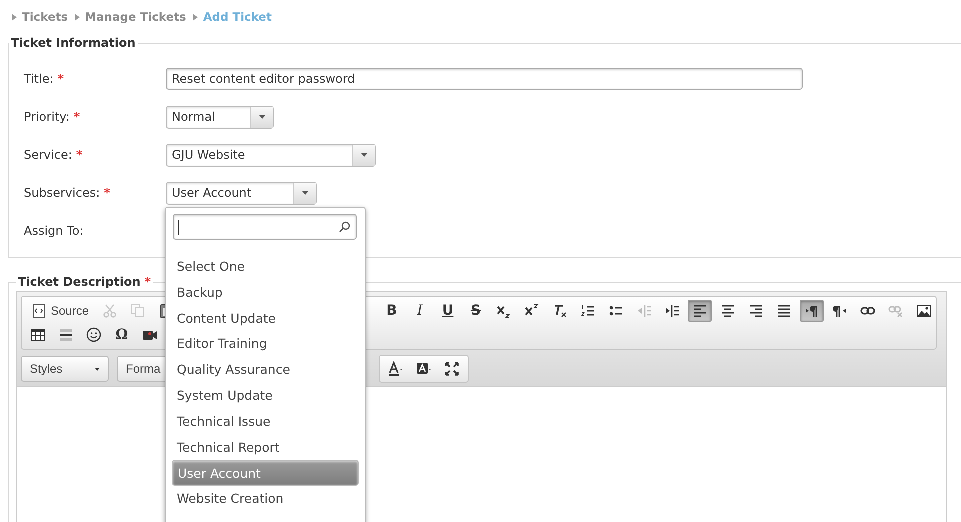 This screenshot has height=522, width=961. I want to click on section-legend: Ticket Information, so click(73, 43).